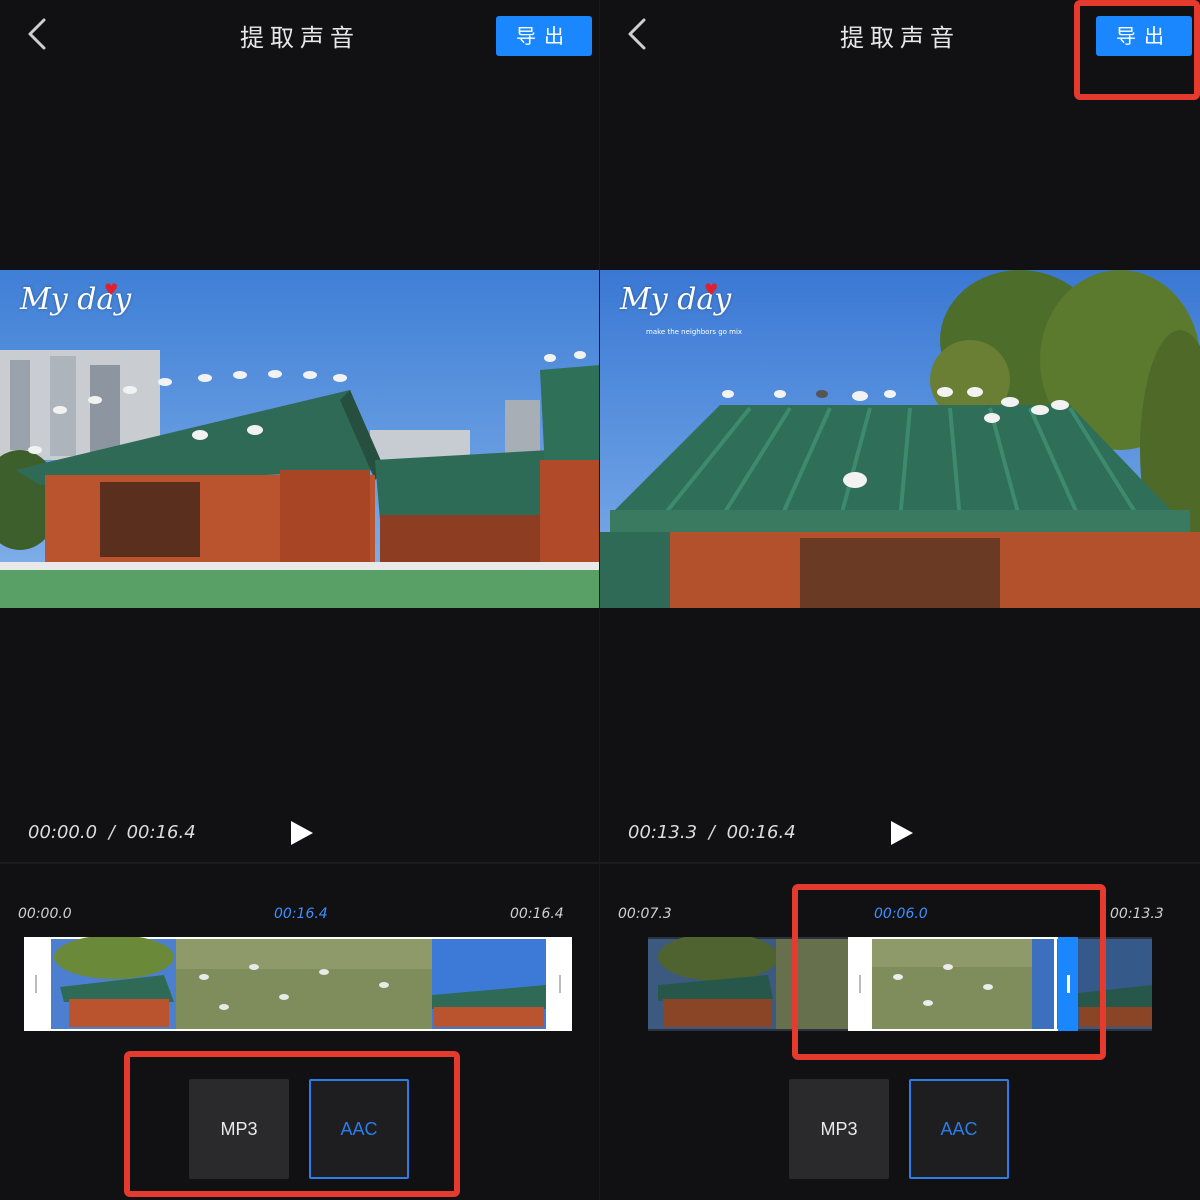 The height and width of the screenshot is (1200, 1200). What do you see at coordinates (645, 914) in the screenshot?
I see `timeline-start-time: 00:07.3` at bounding box center [645, 914].